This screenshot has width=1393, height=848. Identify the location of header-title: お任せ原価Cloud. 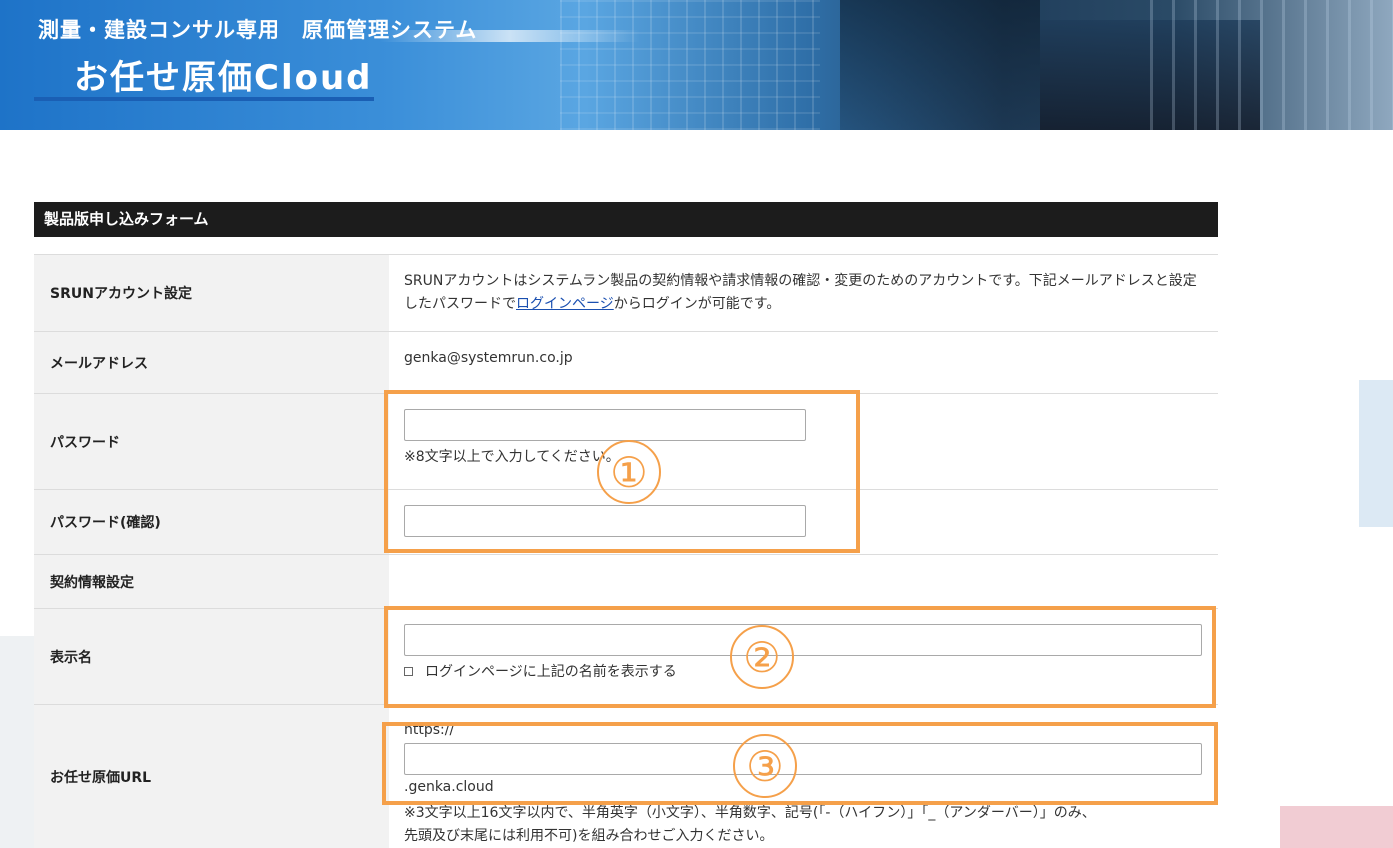
(223, 78).